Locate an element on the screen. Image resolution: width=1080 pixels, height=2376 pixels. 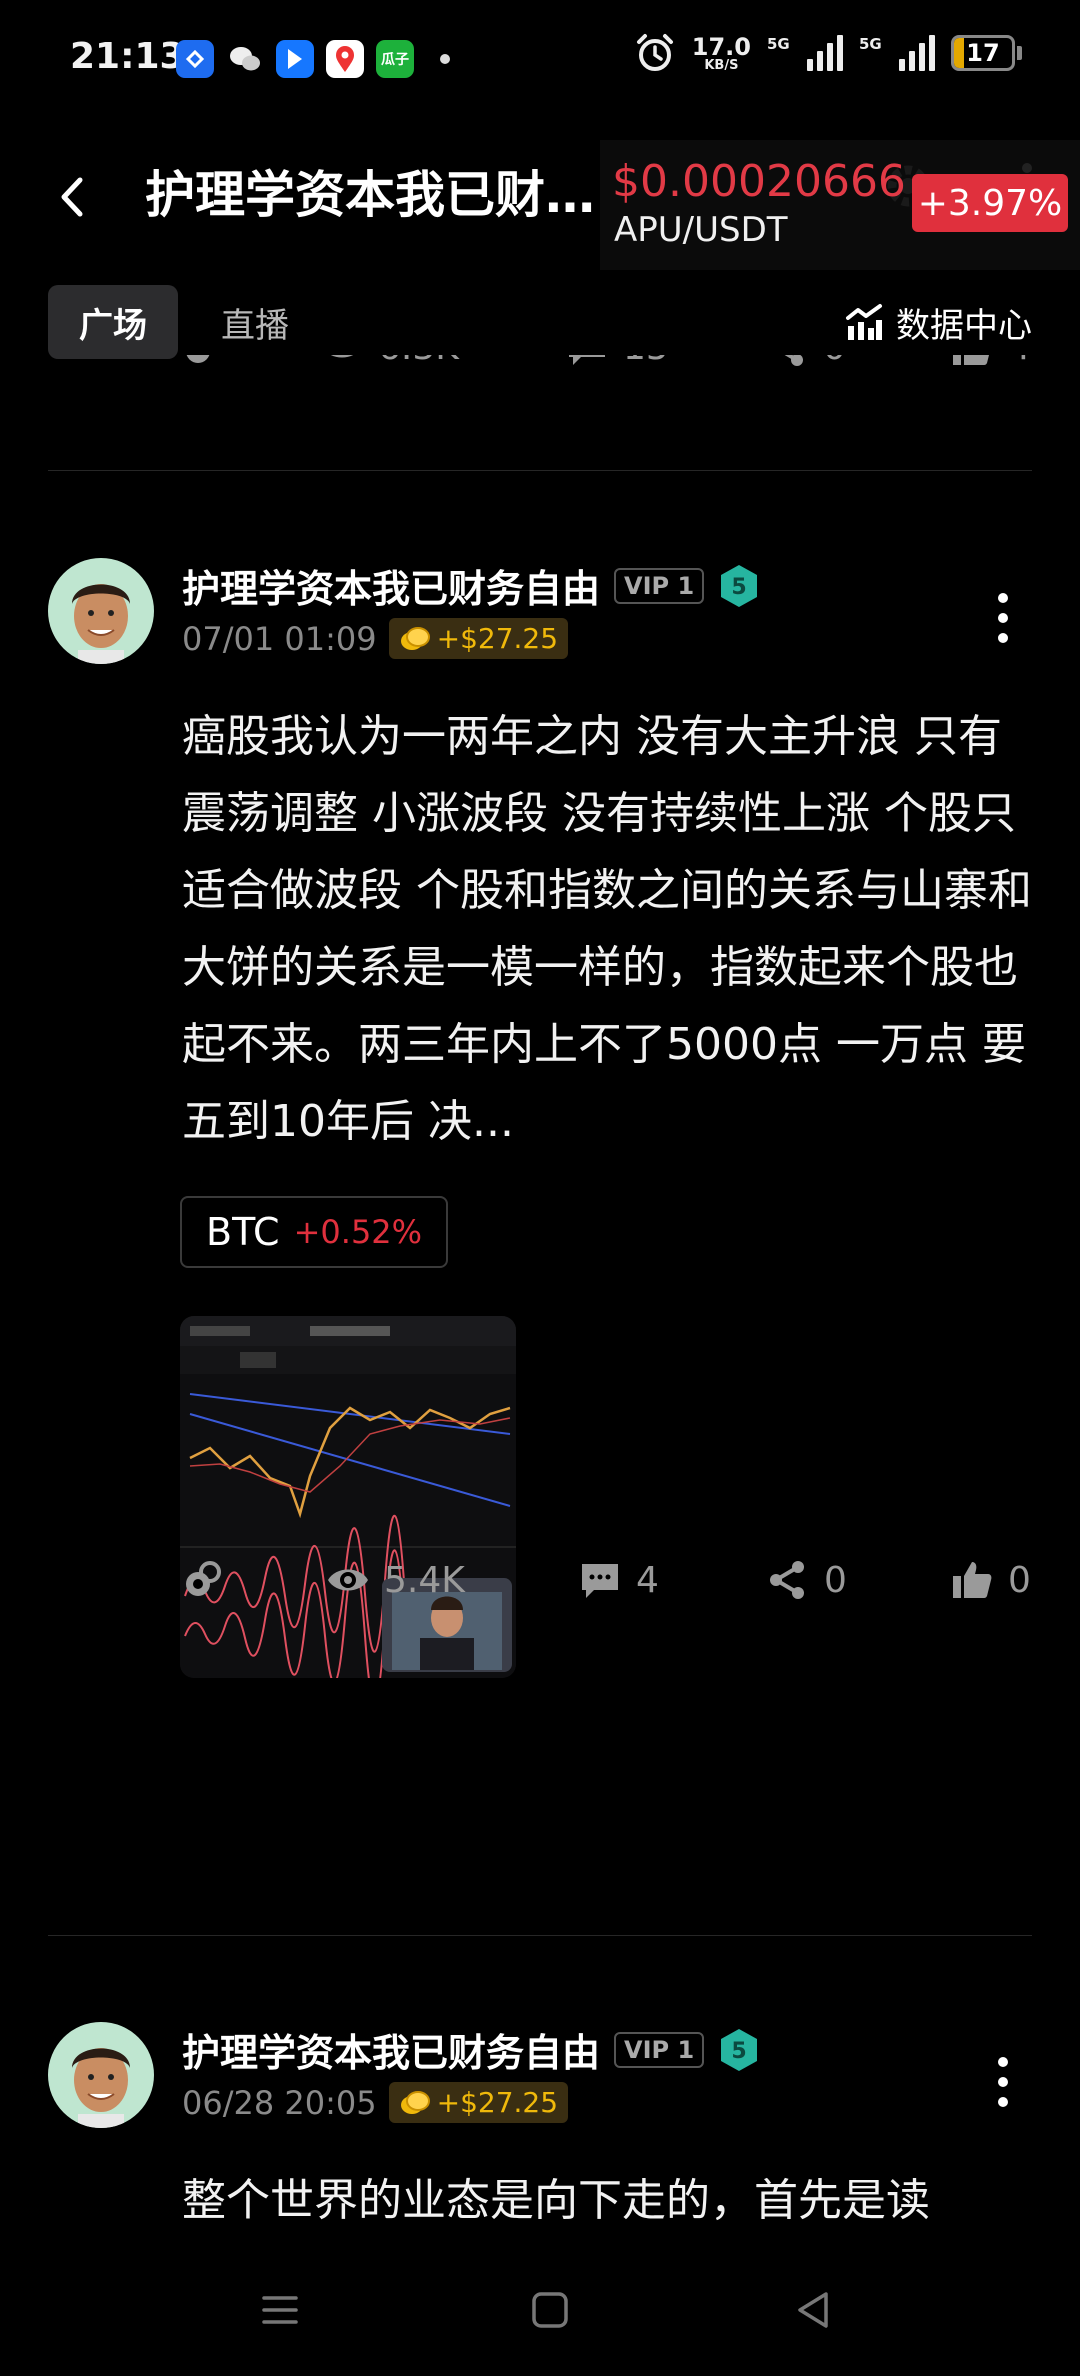
post-time: 07/01 01:09 is located at coordinates (279, 638).